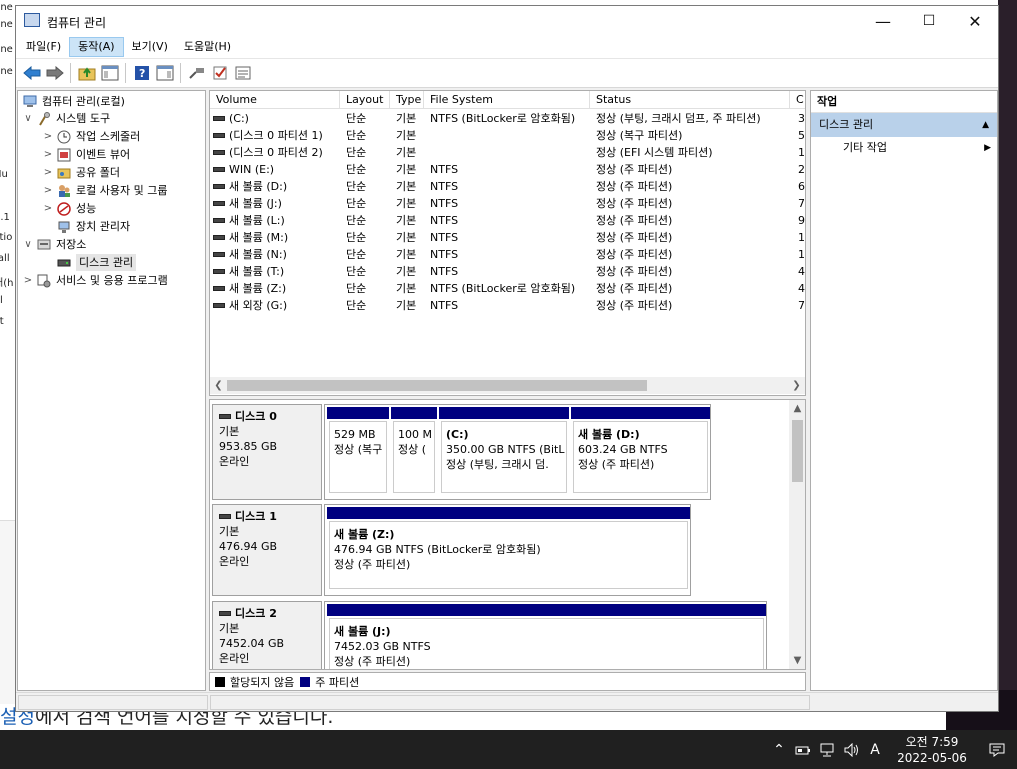 The image size is (1017, 769). Describe the element at coordinates (218, 385) in the screenshot. I see `scroll-left-icon: ❮` at that location.